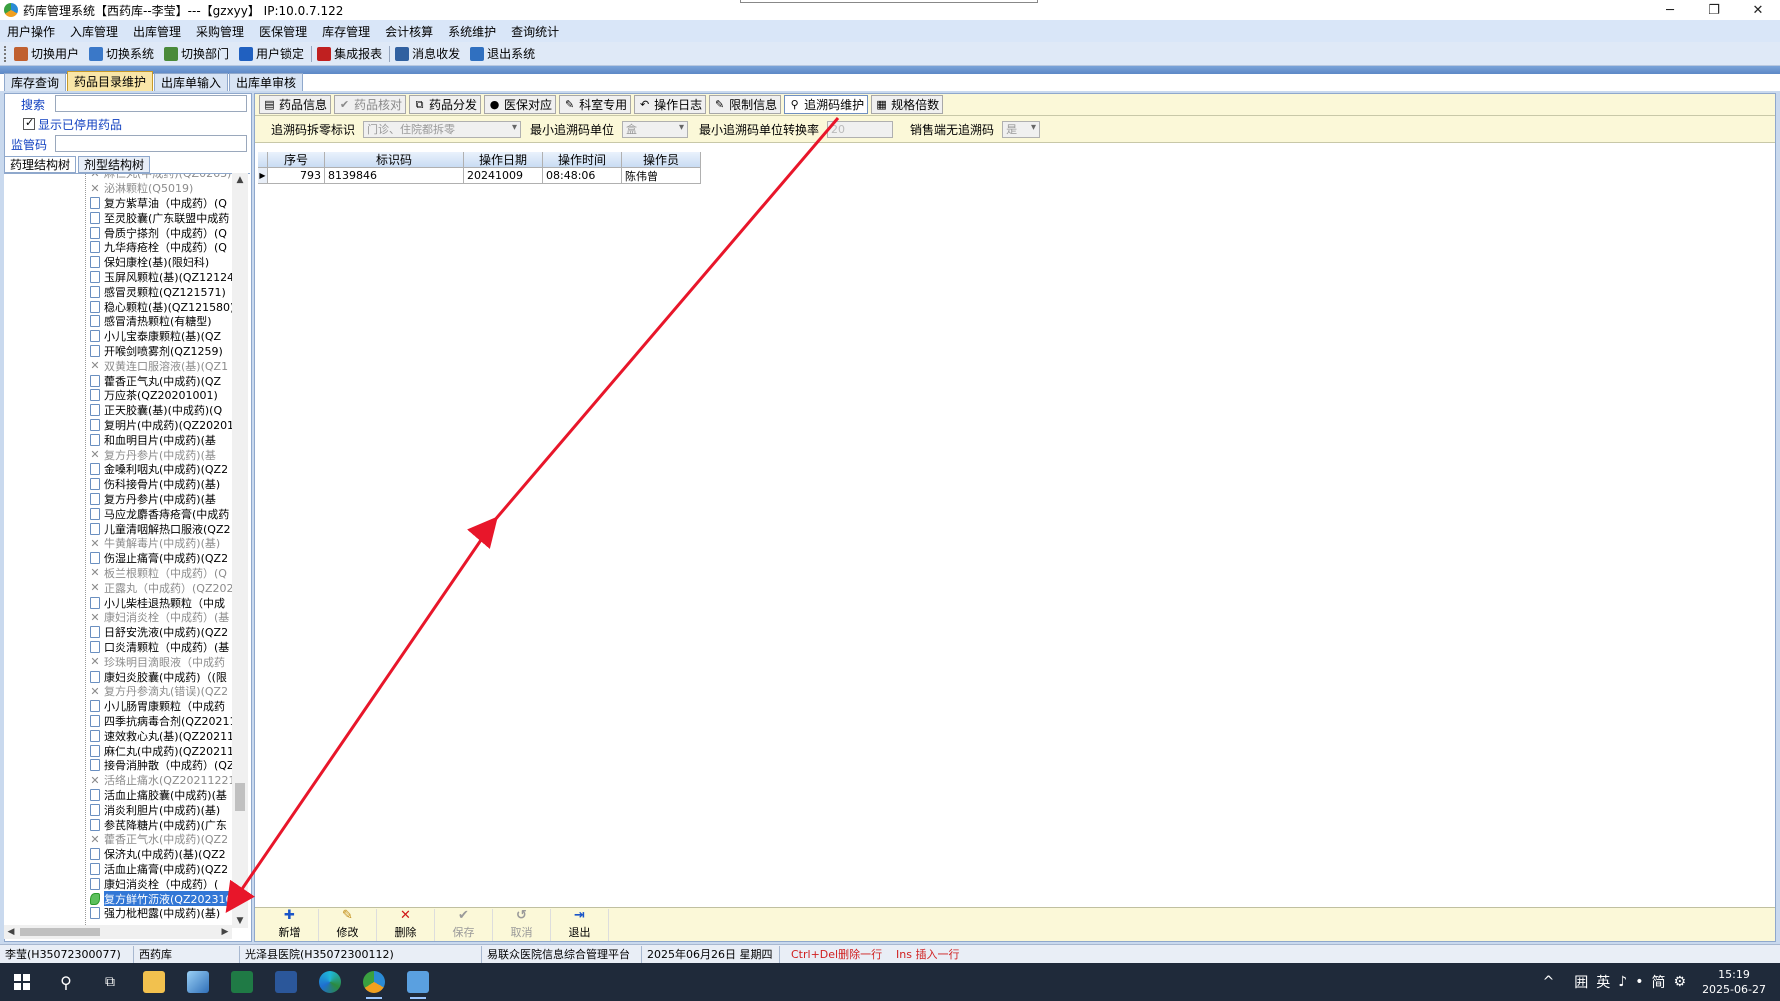  I want to click on module-tab: 库存查询, so click(35, 82).